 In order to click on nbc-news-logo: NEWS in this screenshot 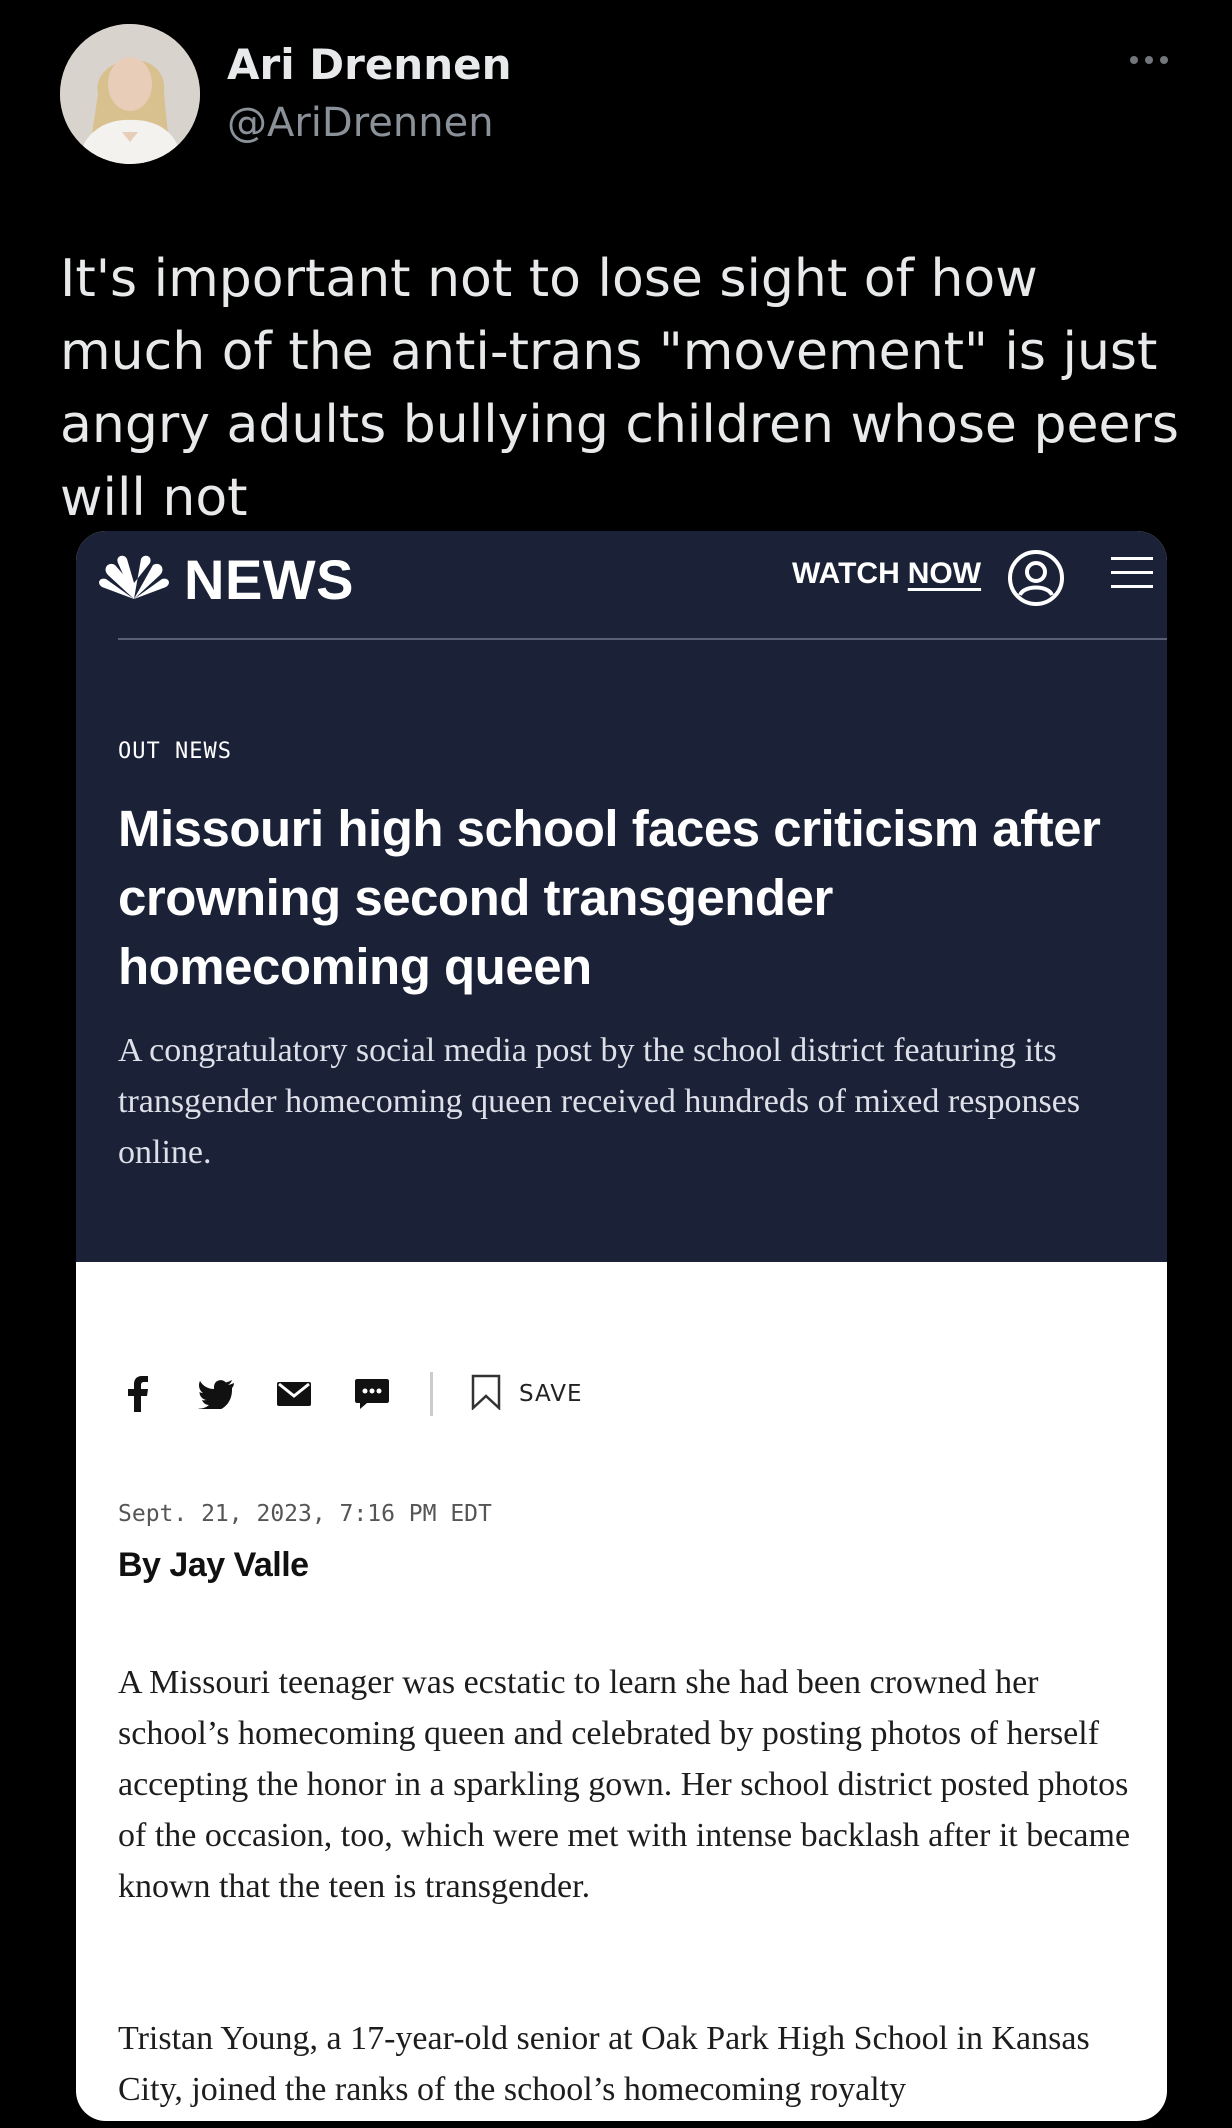, I will do `click(226, 579)`.